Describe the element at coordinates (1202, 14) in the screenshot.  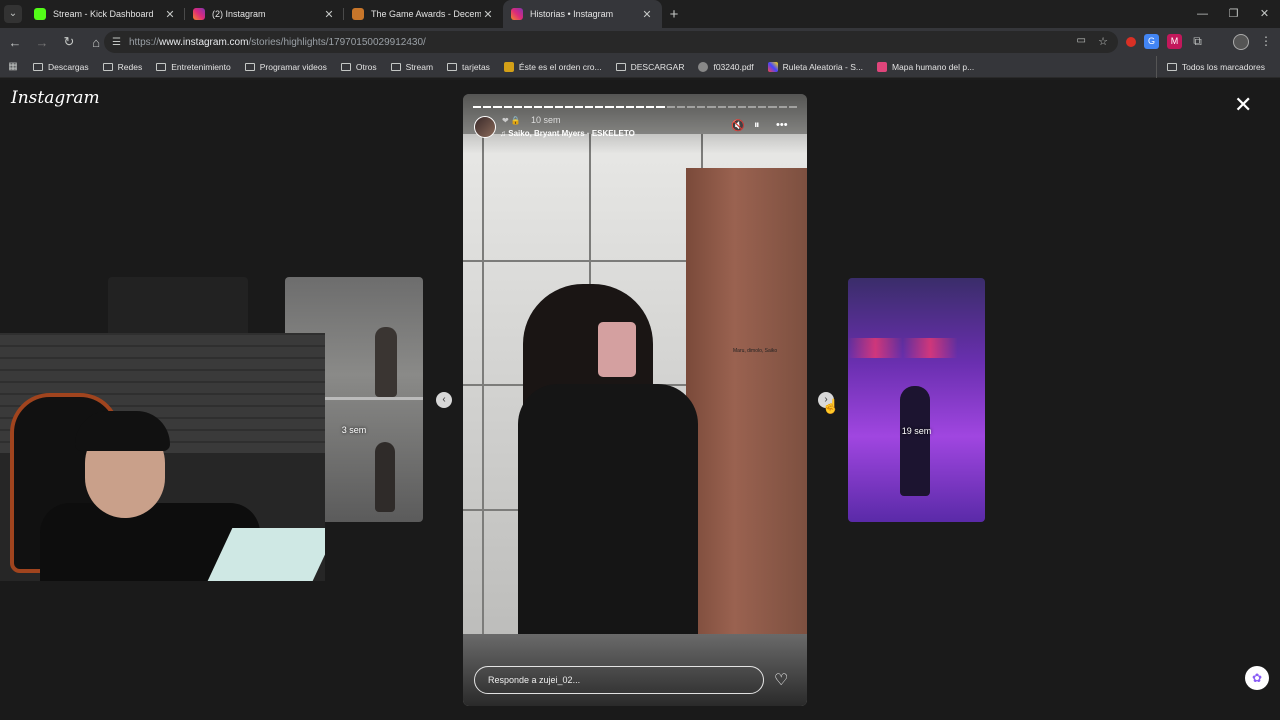
I see `minimize-icon: —` at that location.